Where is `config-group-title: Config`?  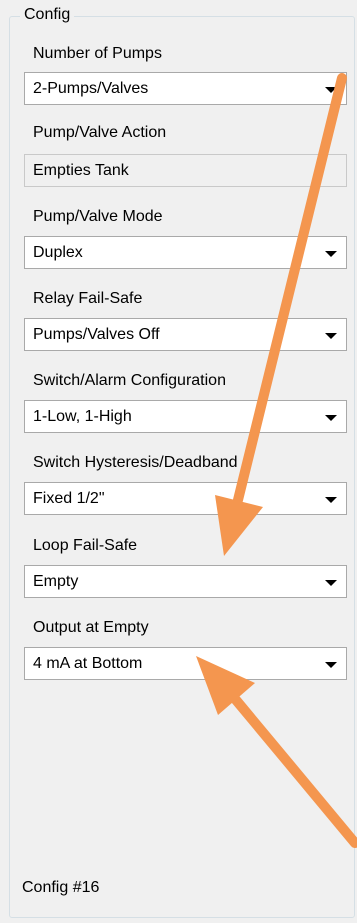 config-group-title: Config is located at coordinates (47, 15).